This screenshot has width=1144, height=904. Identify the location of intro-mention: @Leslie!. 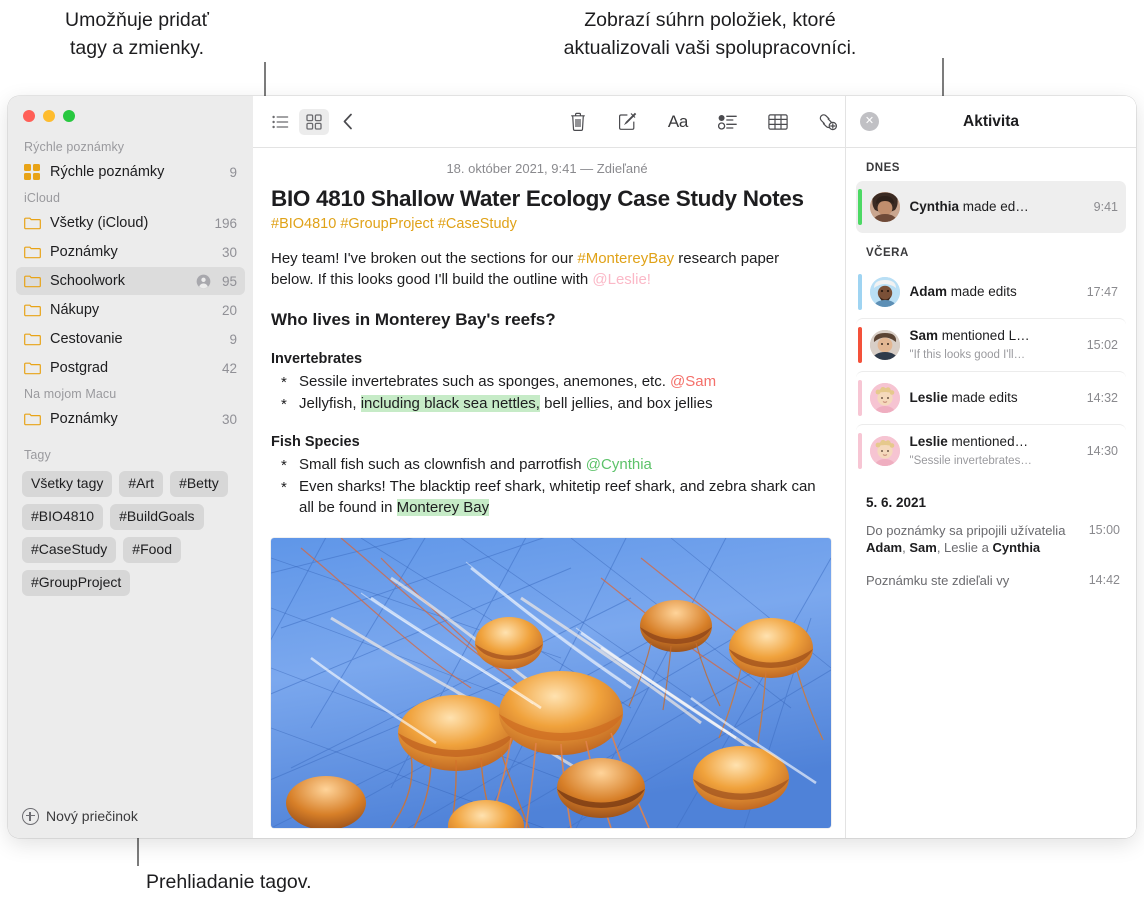
(621, 279).